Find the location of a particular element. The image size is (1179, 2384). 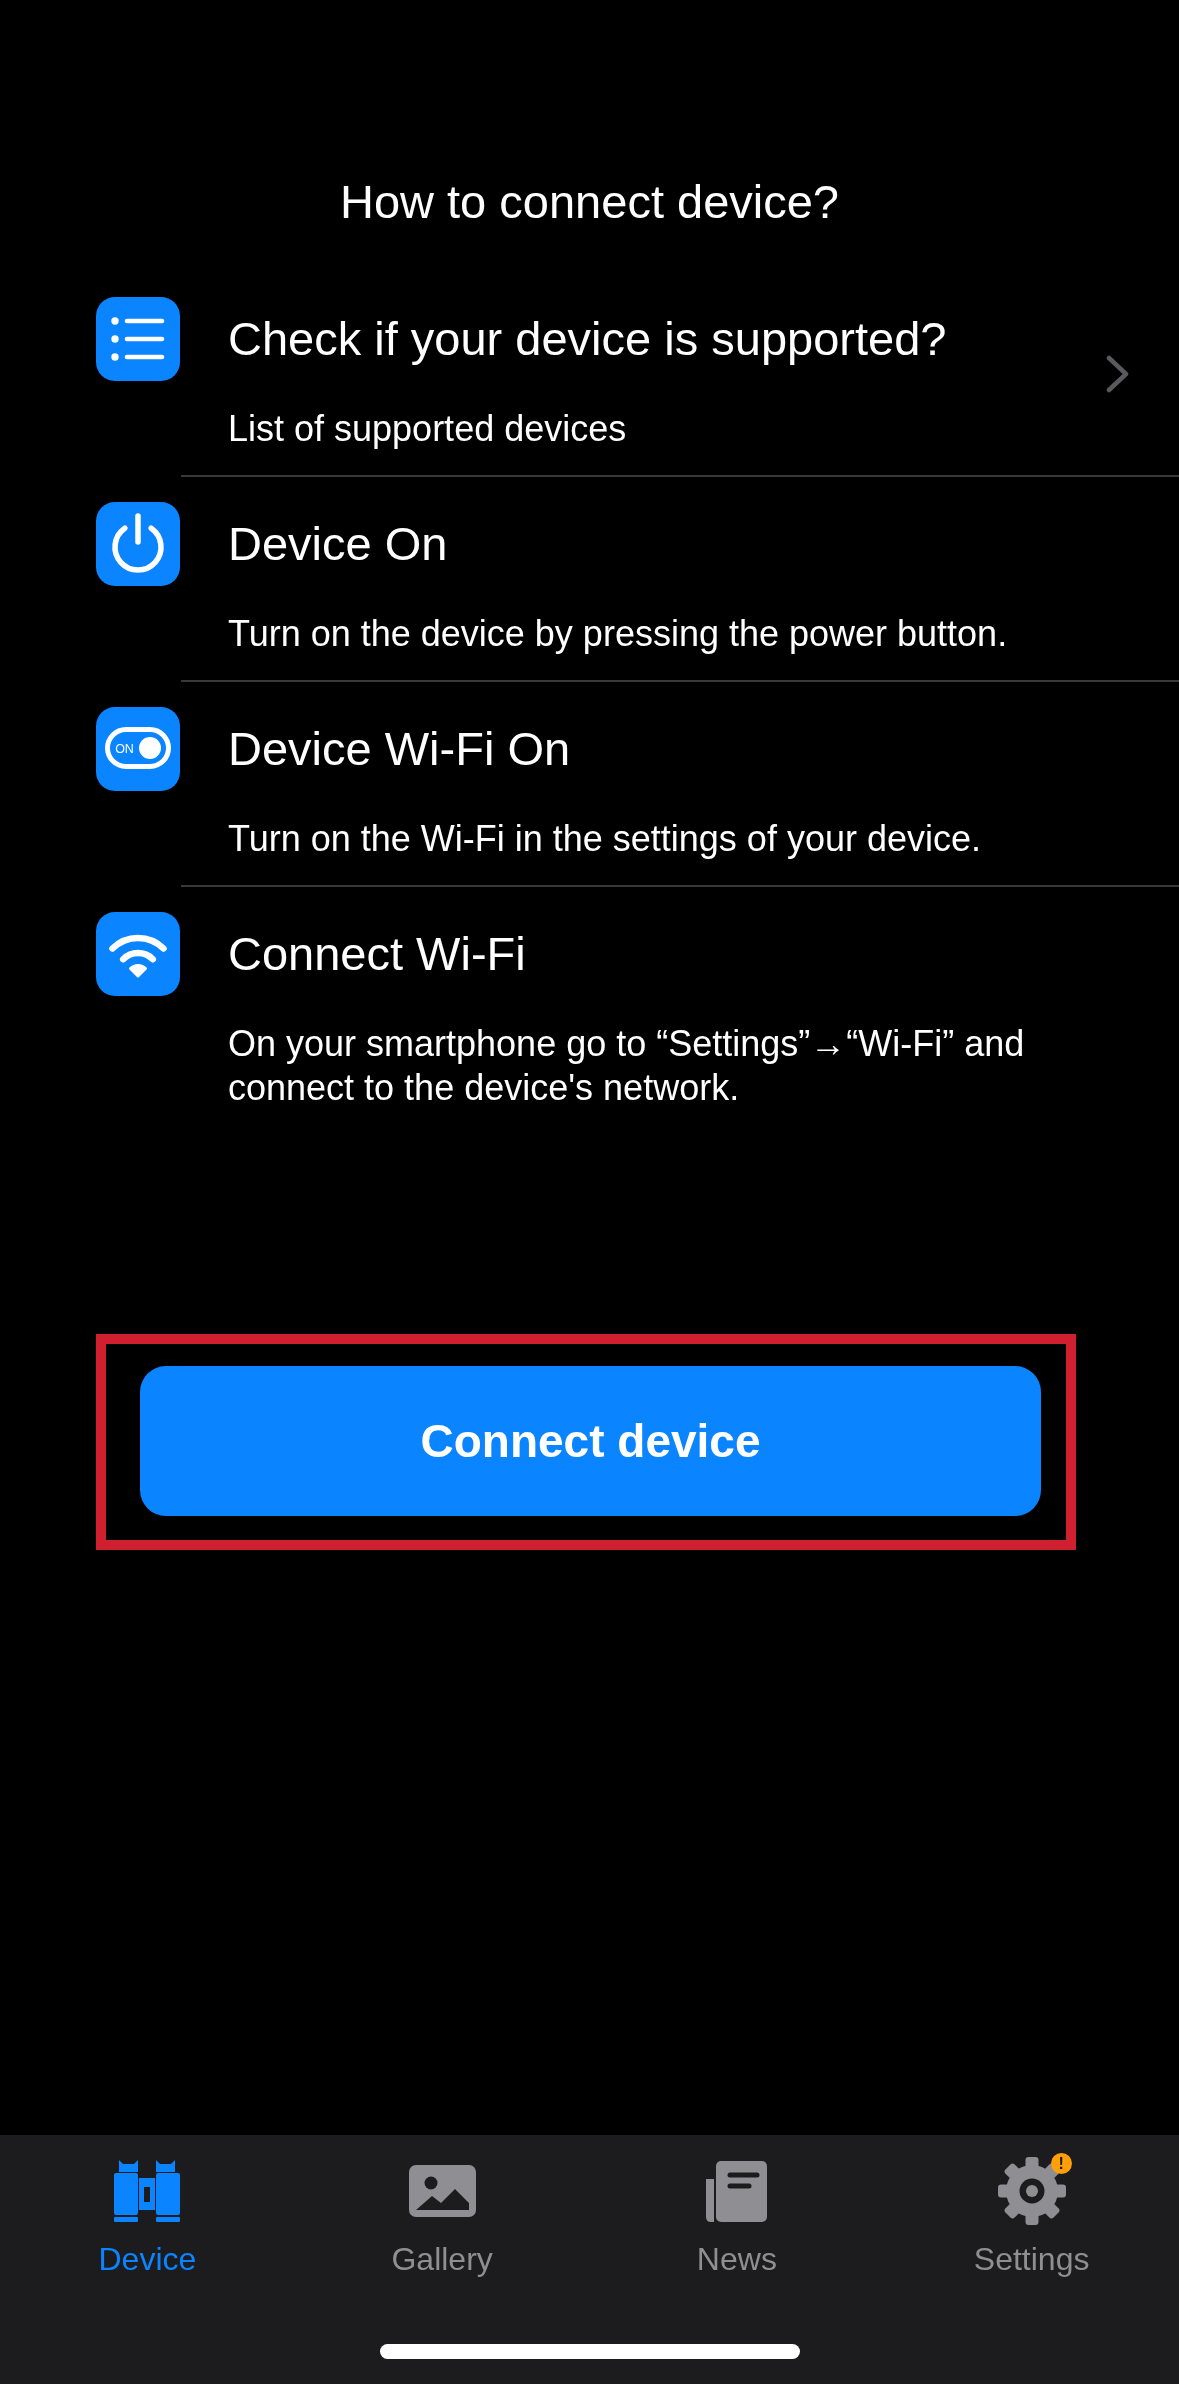

tab: News is located at coordinates (737, 2207).